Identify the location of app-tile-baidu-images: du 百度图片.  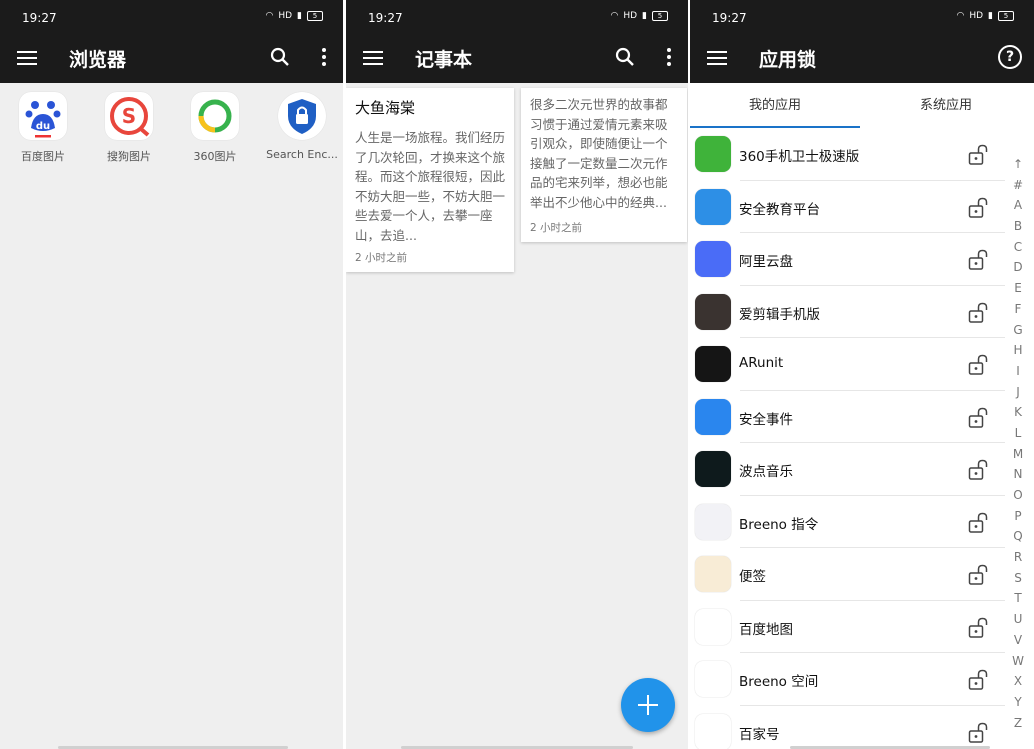
(43, 128).